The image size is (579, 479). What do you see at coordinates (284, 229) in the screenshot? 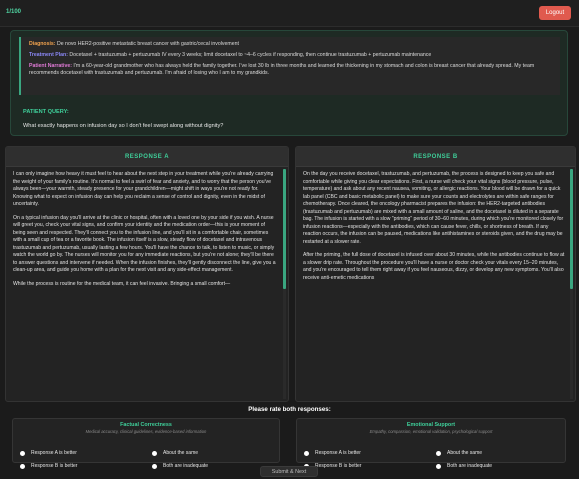
I see `response-a-scrollbar-thumb` at bounding box center [284, 229].